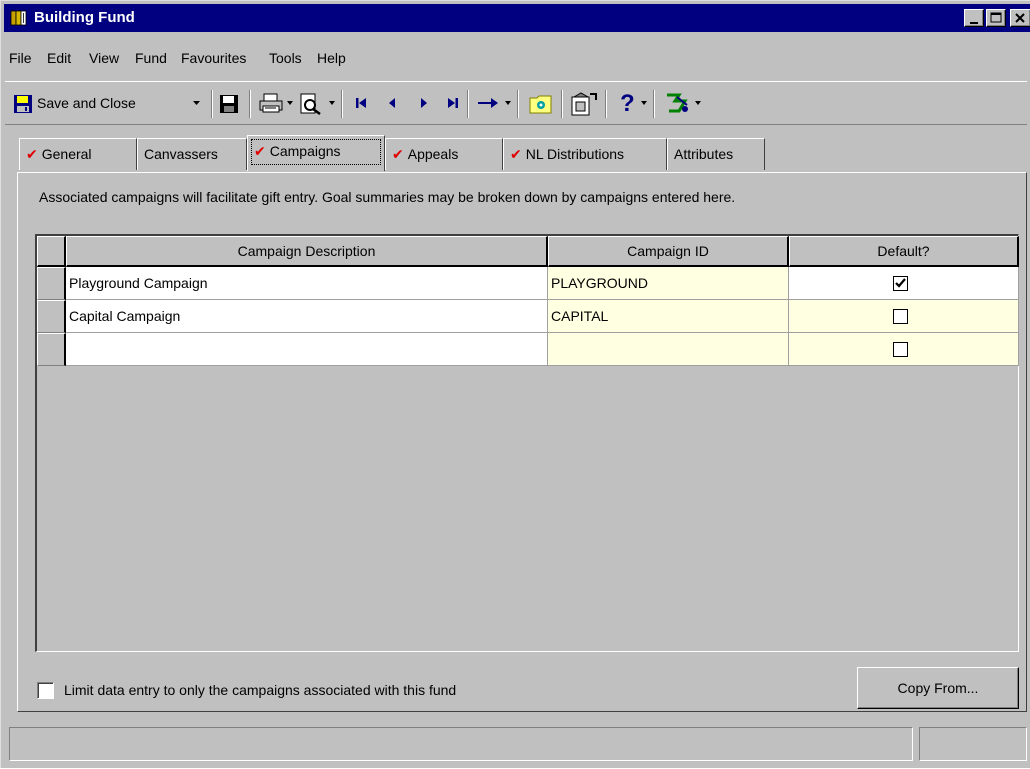 This screenshot has height=769, width=1030. What do you see at coordinates (678, 103) in the screenshot?
I see `tools-icon` at bounding box center [678, 103].